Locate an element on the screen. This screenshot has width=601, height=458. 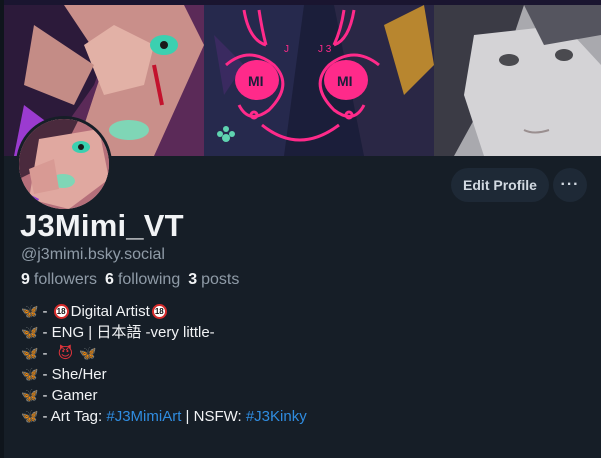
bio-line-1-text: Digital Artist is located at coordinates (110, 311).